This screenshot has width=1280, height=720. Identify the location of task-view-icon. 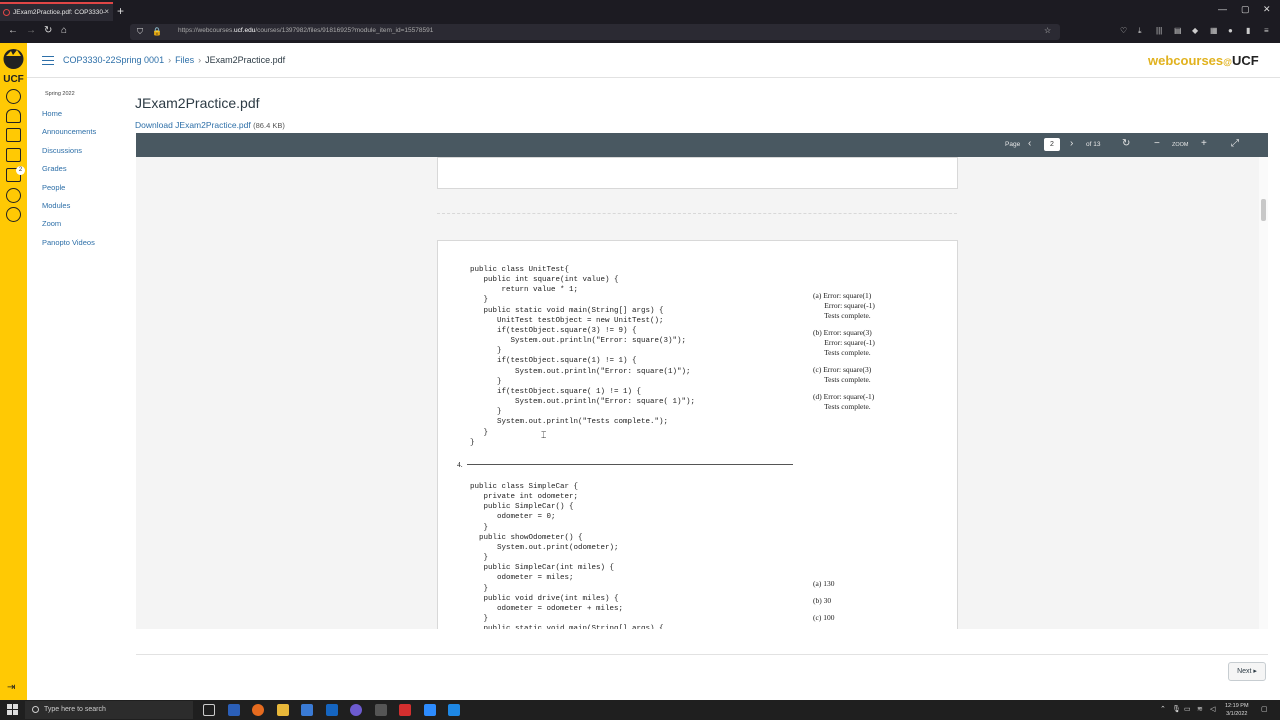
(209, 710).